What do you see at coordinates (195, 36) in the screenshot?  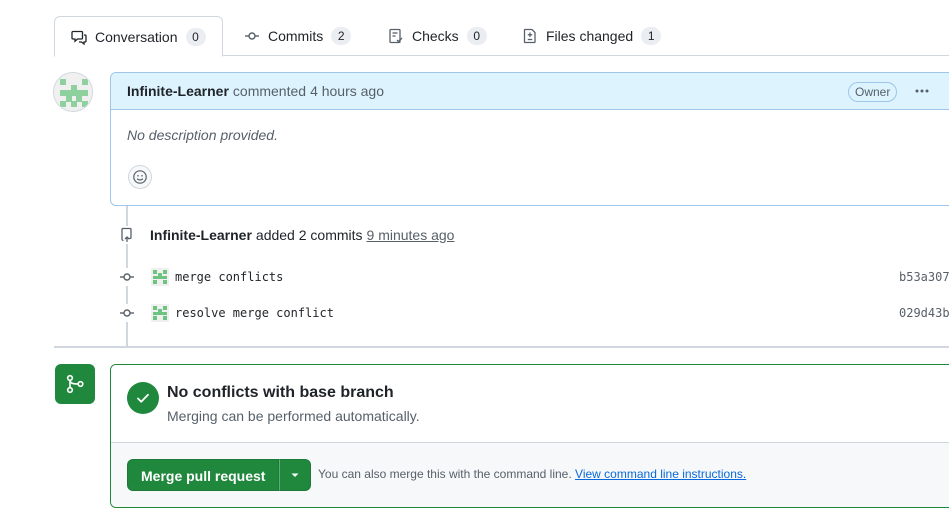 I see `tab-conversation-count: 0` at bounding box center [195, 36].